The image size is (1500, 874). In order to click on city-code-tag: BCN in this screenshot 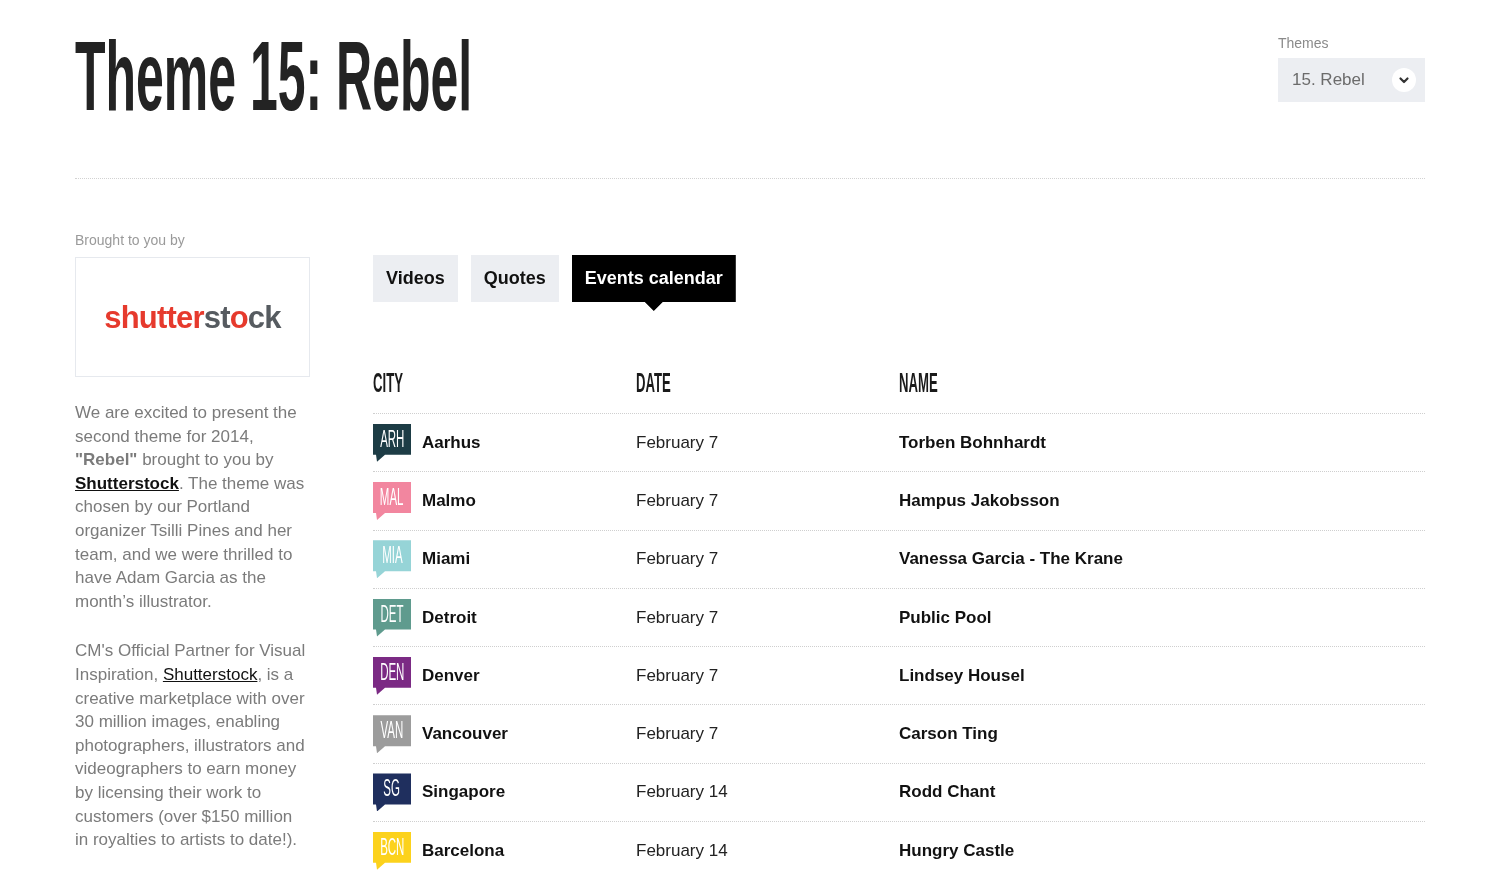, I will do `click(392, 850)`.